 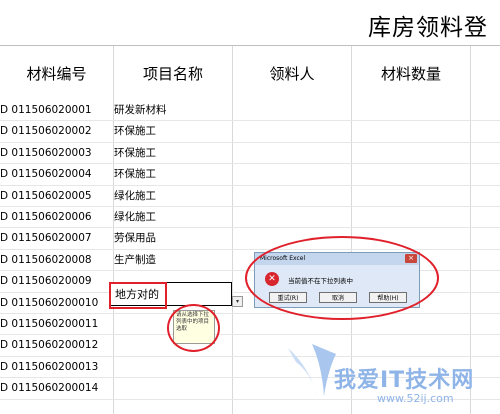 I want to click on material-code-cell: D 0115060200011, so click(x=49, y=324).